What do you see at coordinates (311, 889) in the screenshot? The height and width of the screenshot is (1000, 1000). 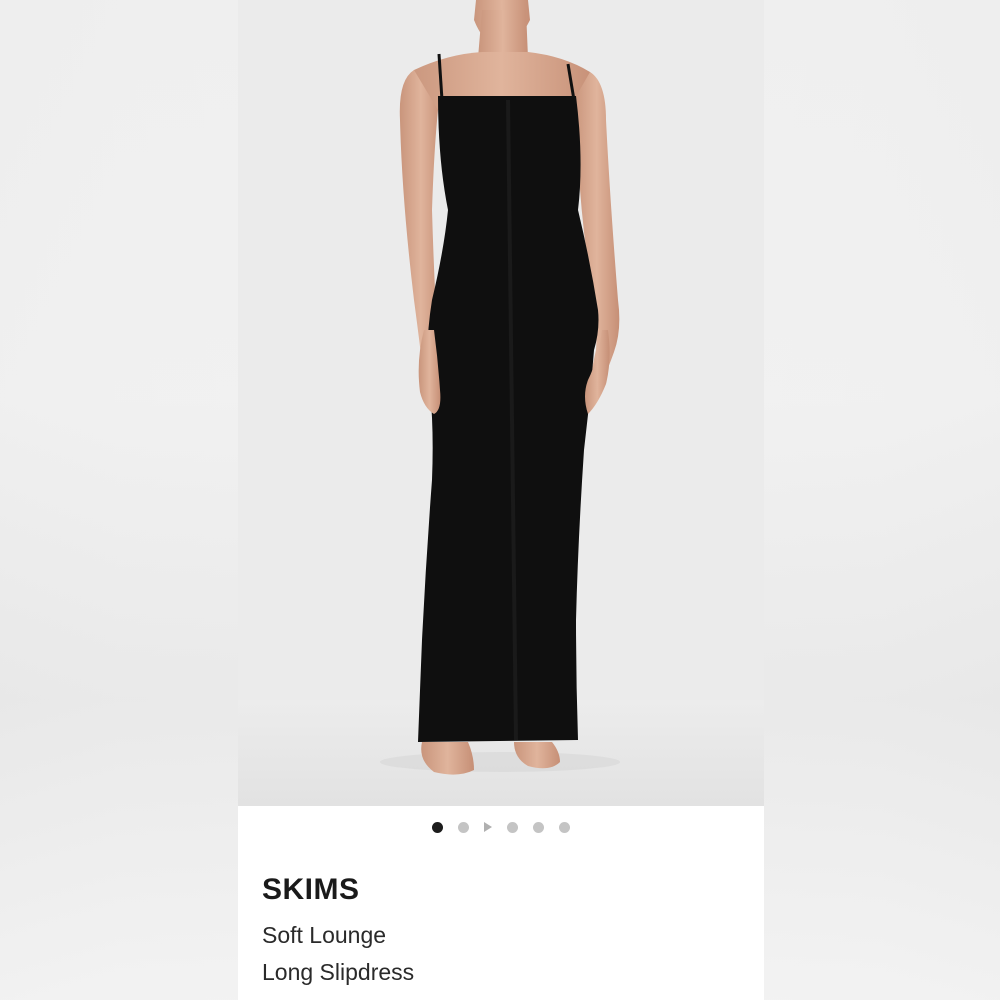 I see `product-brand: SKIMS` at bounding box center [311, 889].